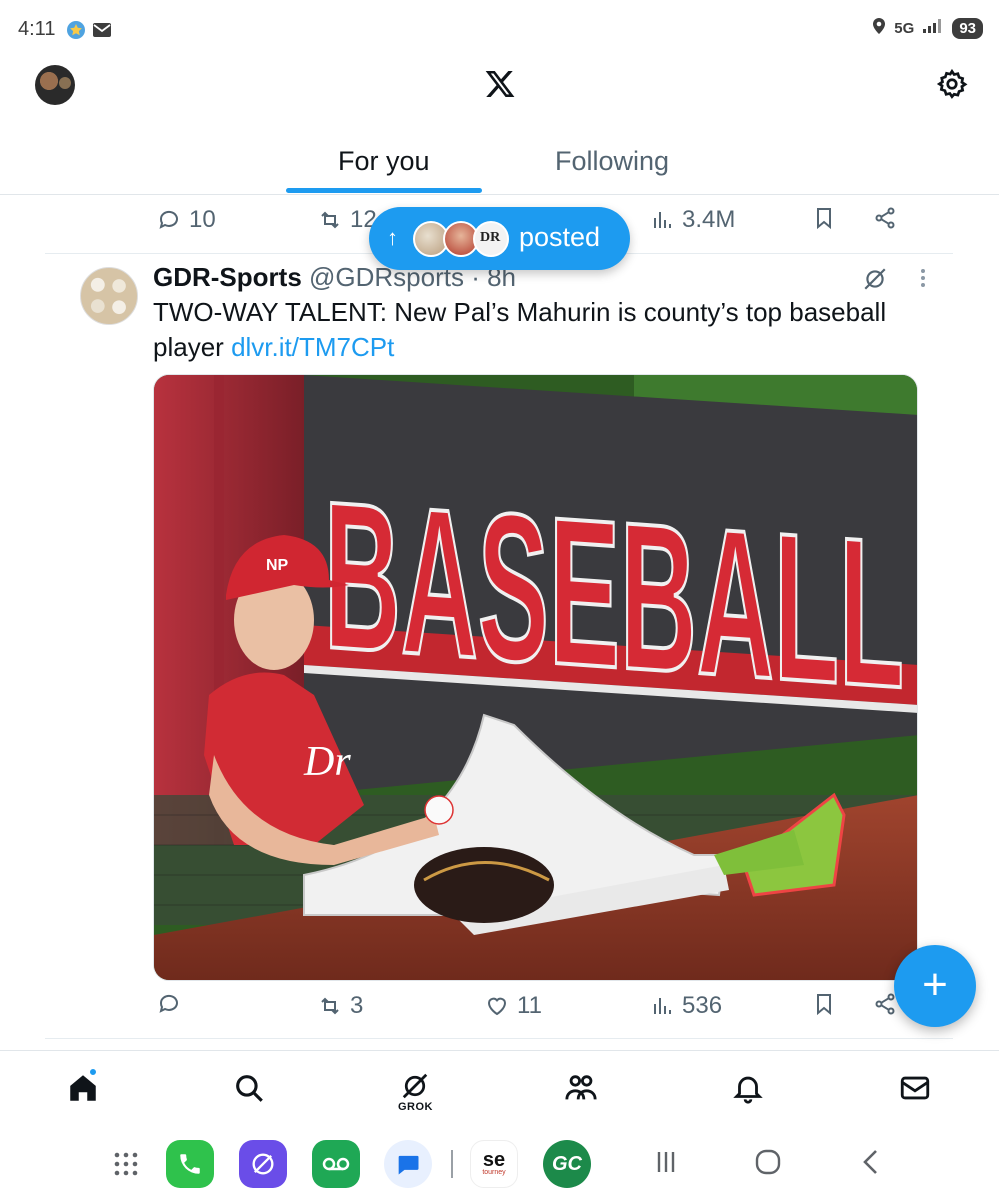  Describe the element at coordinates (567, 1164) in the screenshot. I see `gamechanger-app-icon: GC` at that location.